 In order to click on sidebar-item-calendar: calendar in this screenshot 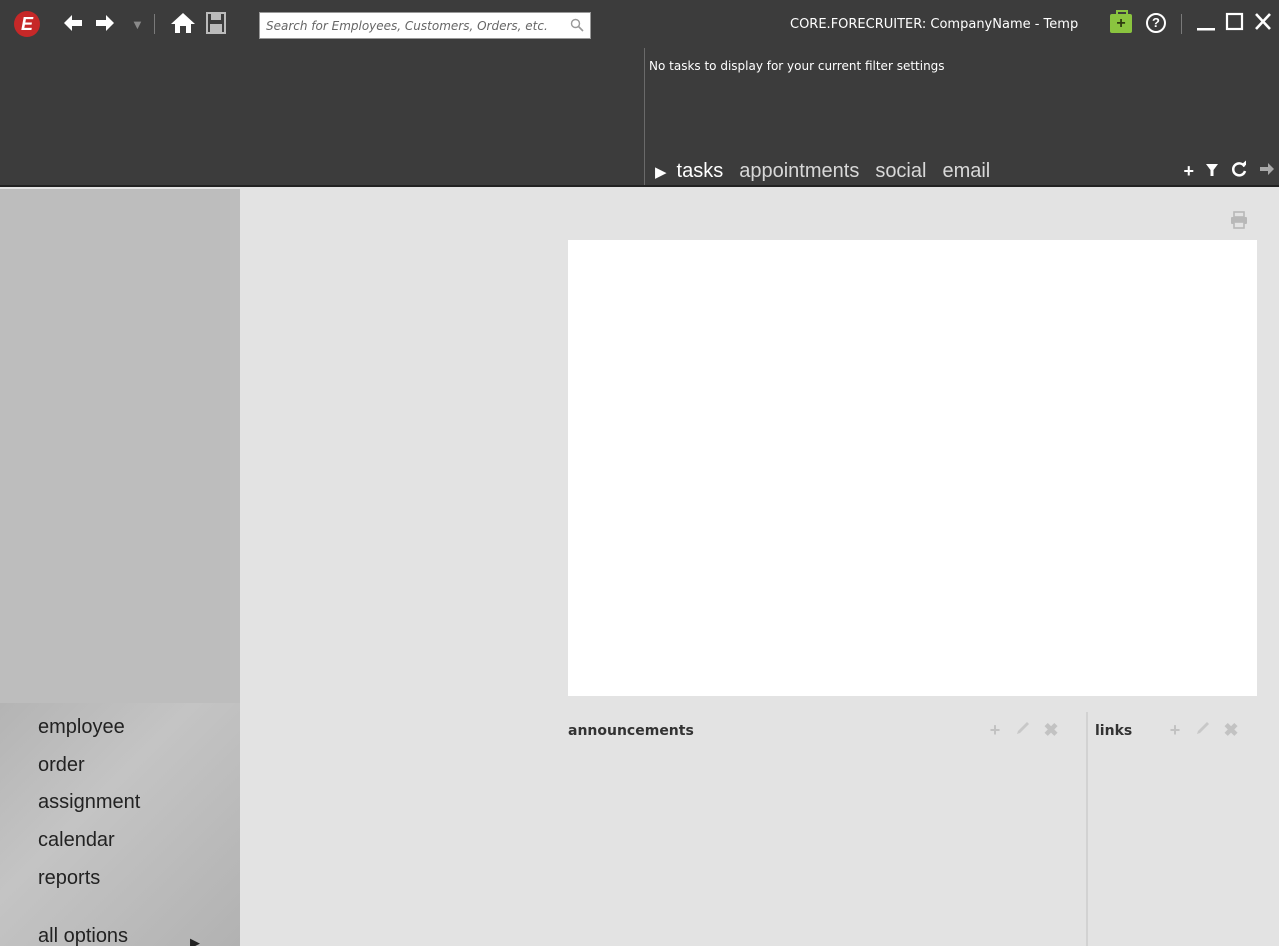, I will do `click(76, 840)`.